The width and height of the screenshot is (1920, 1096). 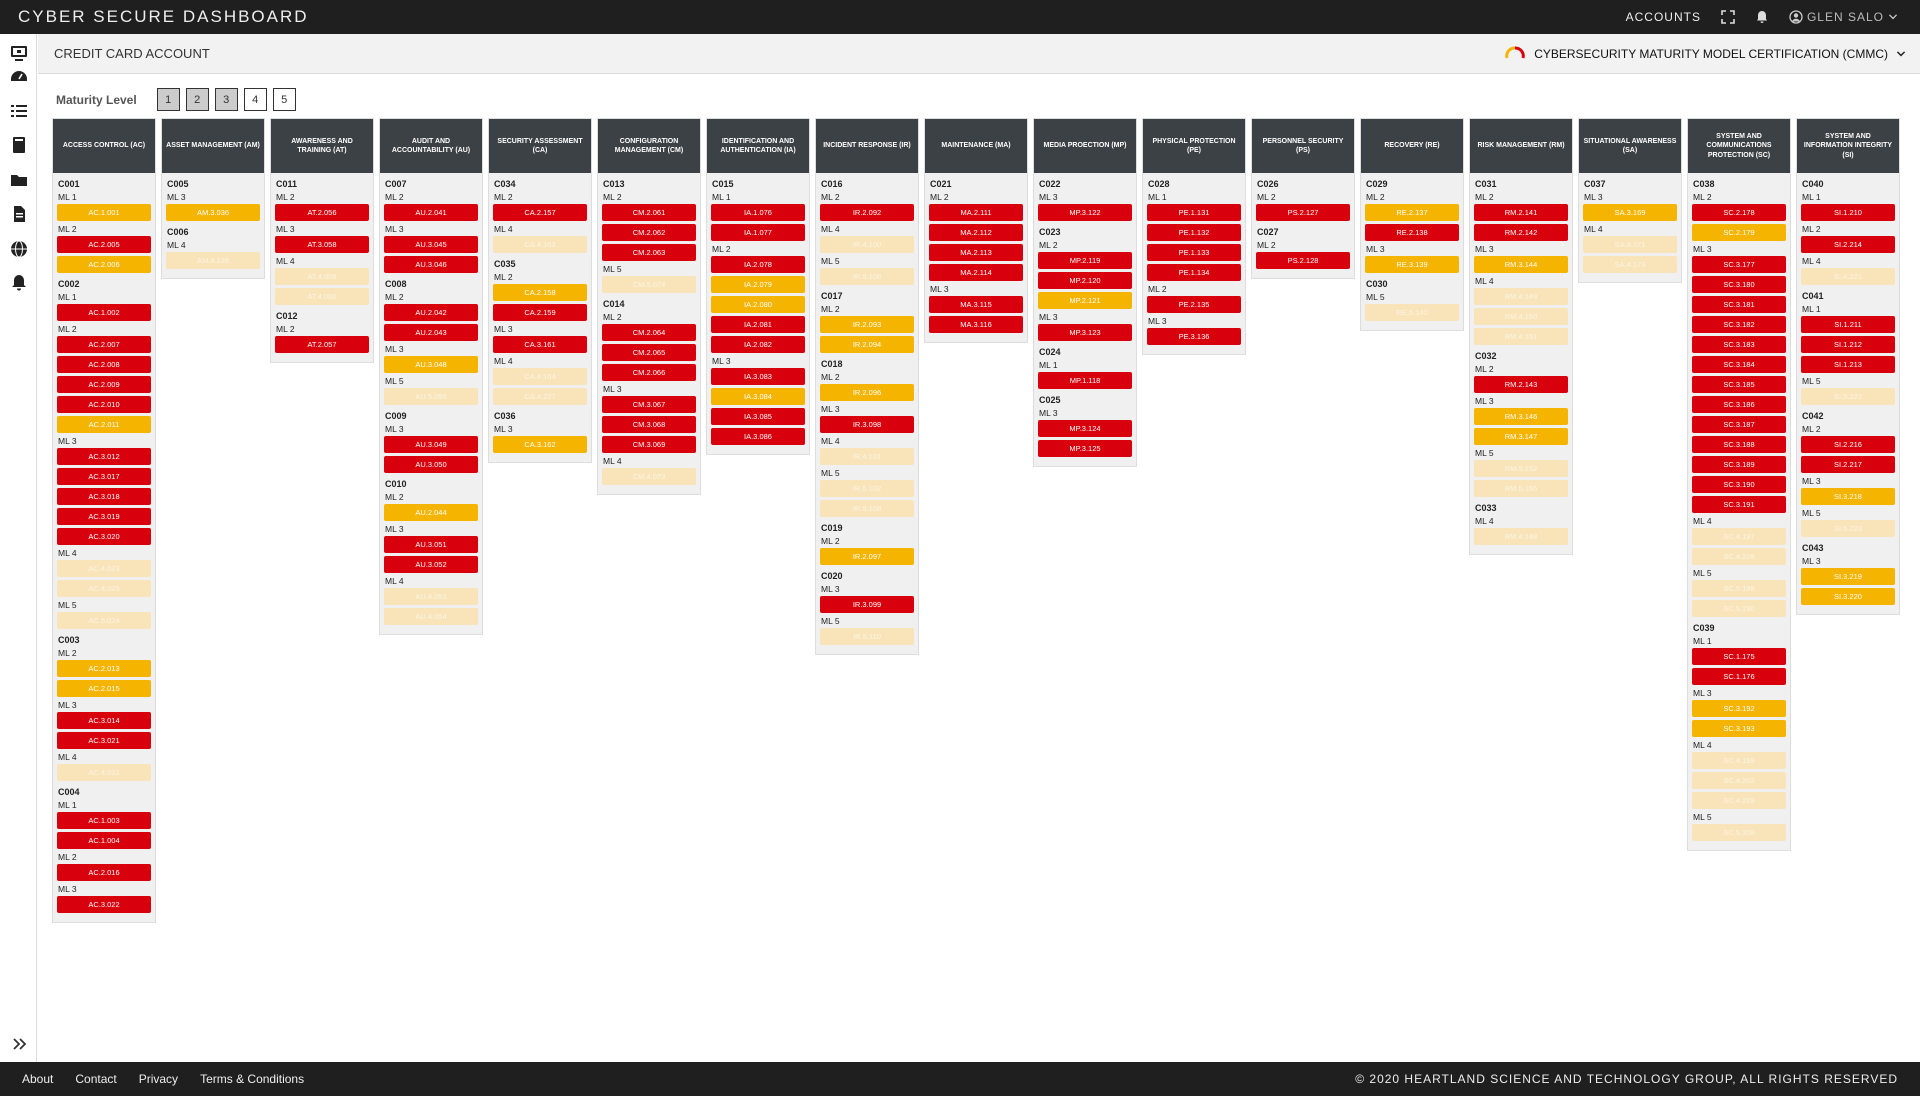 I want to click on practice-badge: RE.2.137, so click(x=1412, y=212).